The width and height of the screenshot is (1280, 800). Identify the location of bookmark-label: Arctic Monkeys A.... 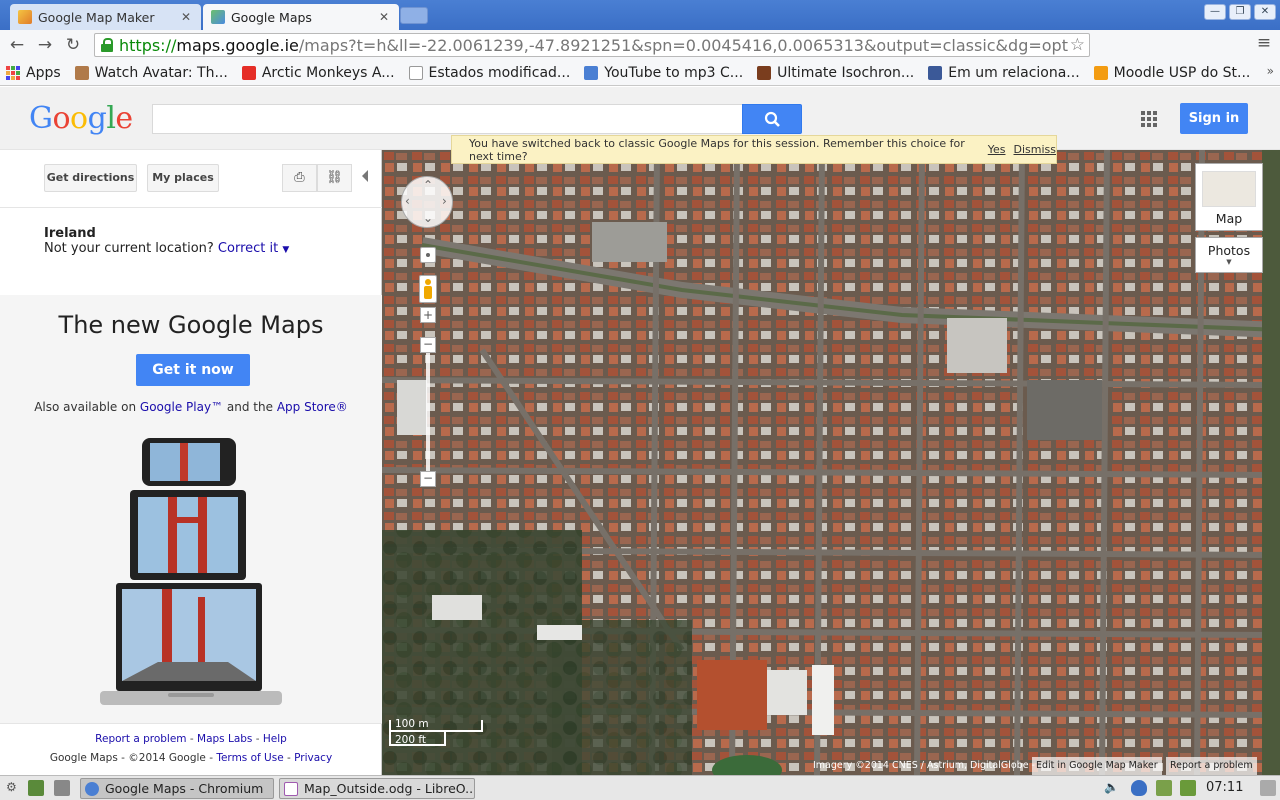
(328, 72).